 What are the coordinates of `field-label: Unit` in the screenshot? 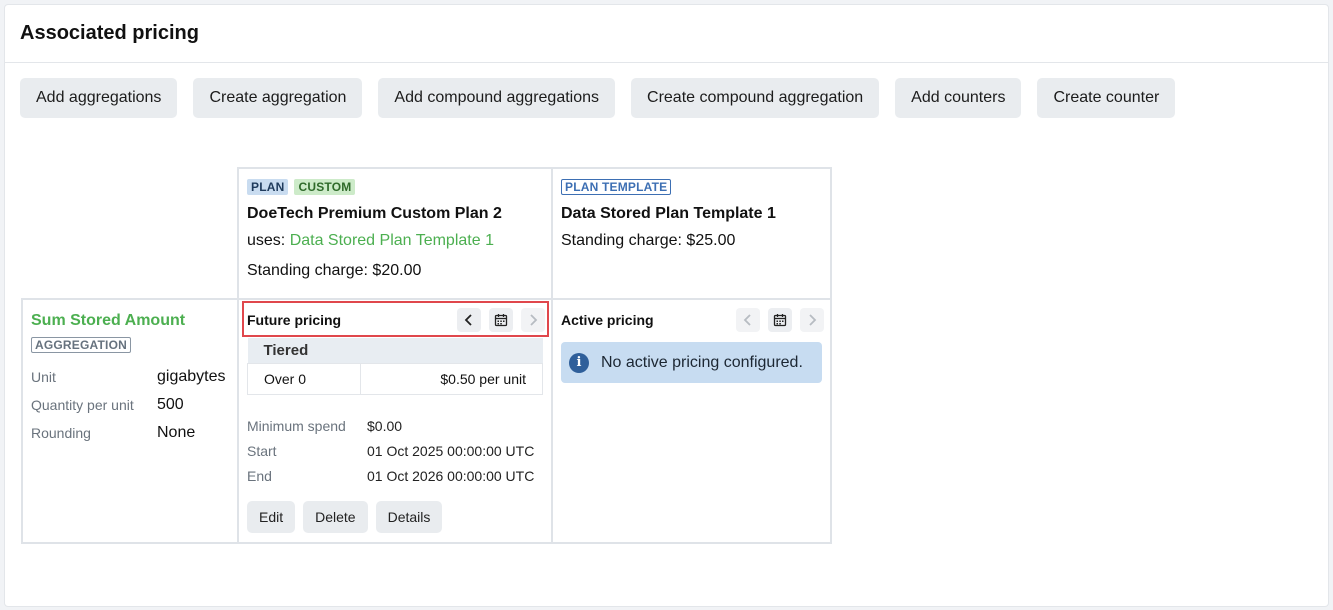 It's located at (43, 377).